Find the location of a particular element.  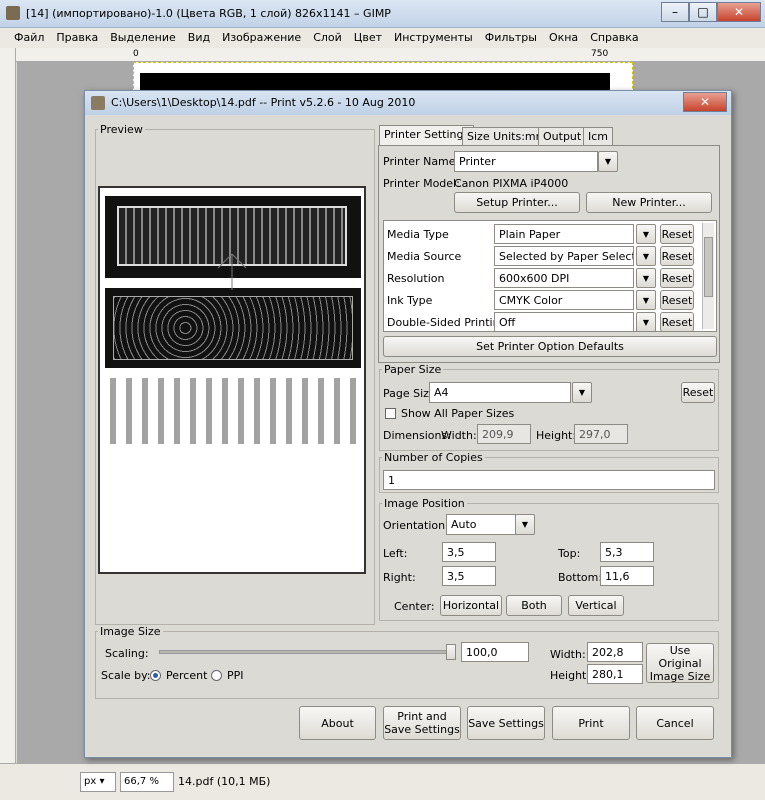

tab-printer-settings: Printer Settings is located at coordinates (427, 135).